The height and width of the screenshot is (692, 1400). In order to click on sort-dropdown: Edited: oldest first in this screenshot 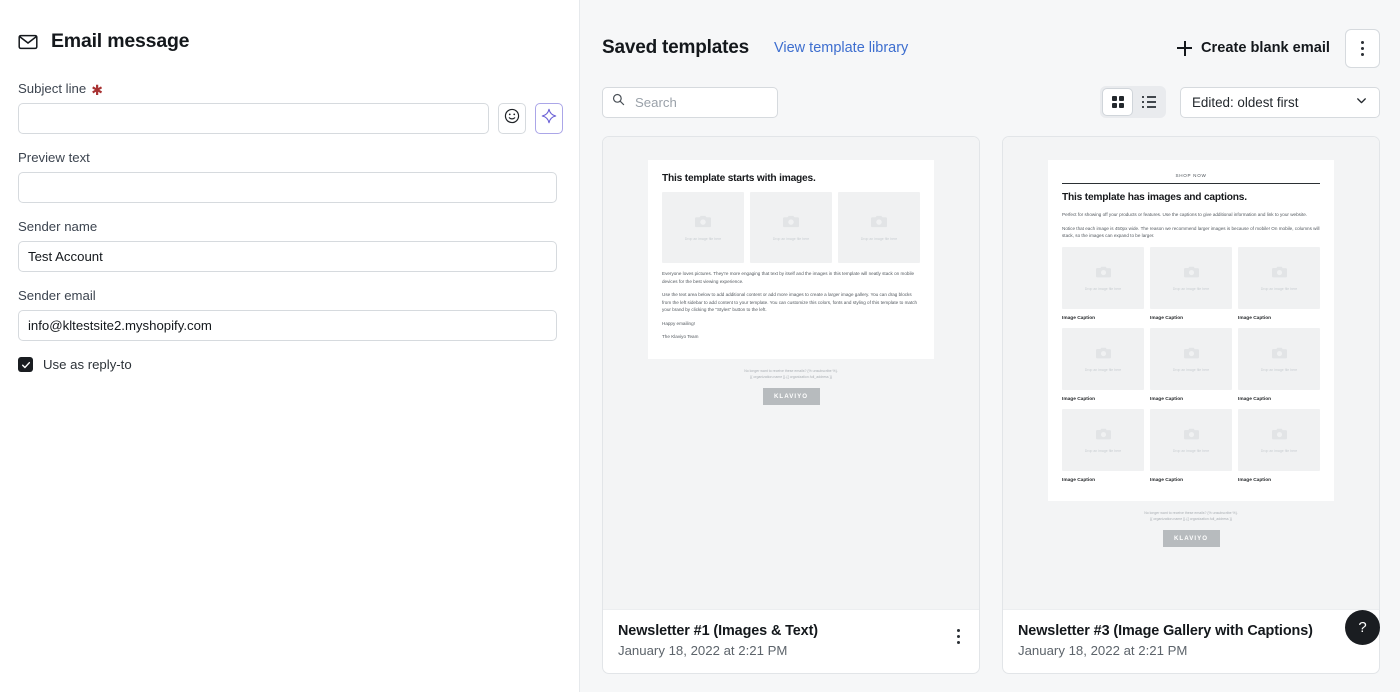, I will do `click(1280, 102)`.